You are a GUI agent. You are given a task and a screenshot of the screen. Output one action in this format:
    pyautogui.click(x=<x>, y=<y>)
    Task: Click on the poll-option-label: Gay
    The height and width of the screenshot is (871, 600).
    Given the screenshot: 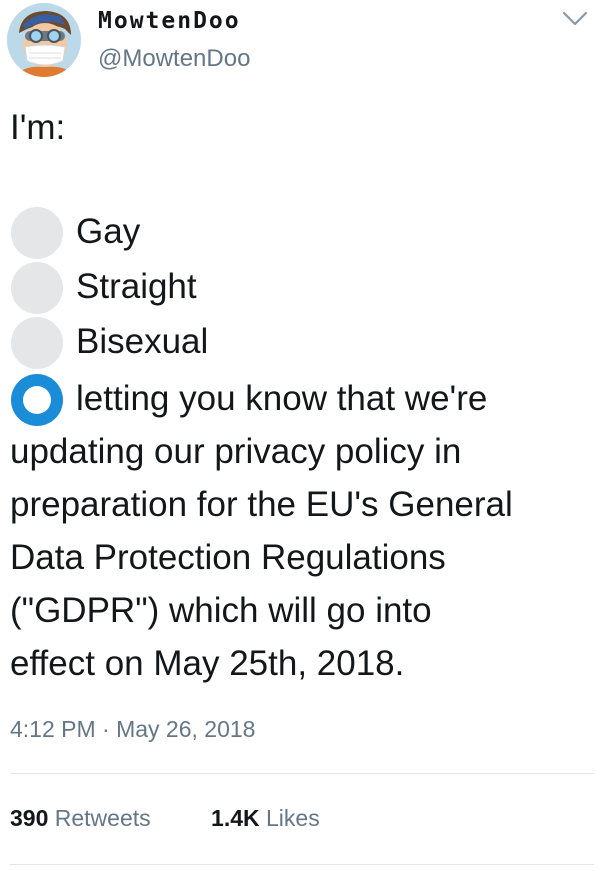 What is the action you would take?
    pyautogui.click(x=108, y=231)
    